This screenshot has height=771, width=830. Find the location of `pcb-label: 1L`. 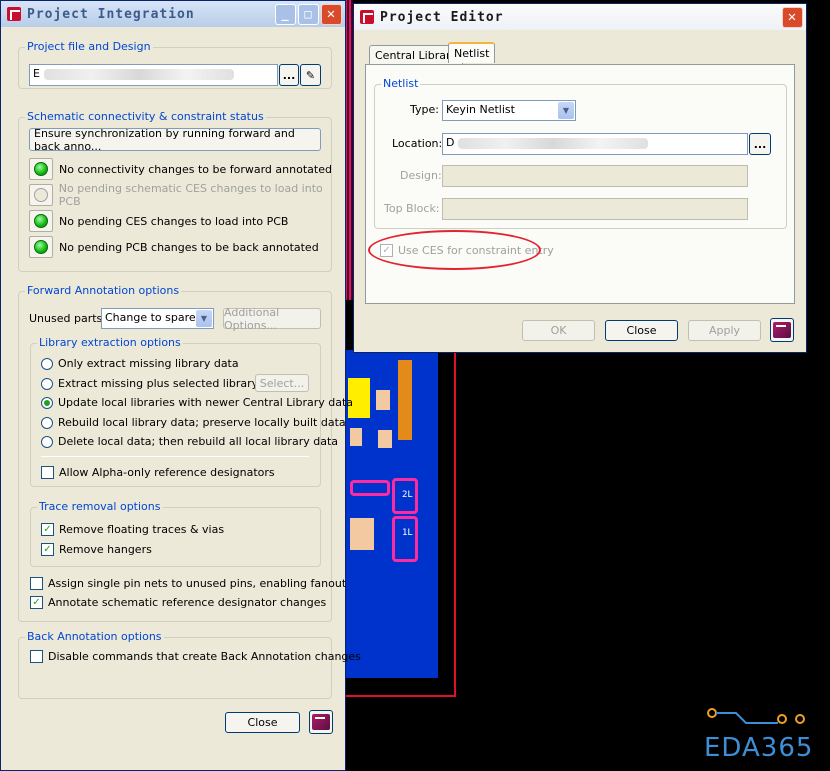

pcb-label: 1L is located at coordinates (407, 533).